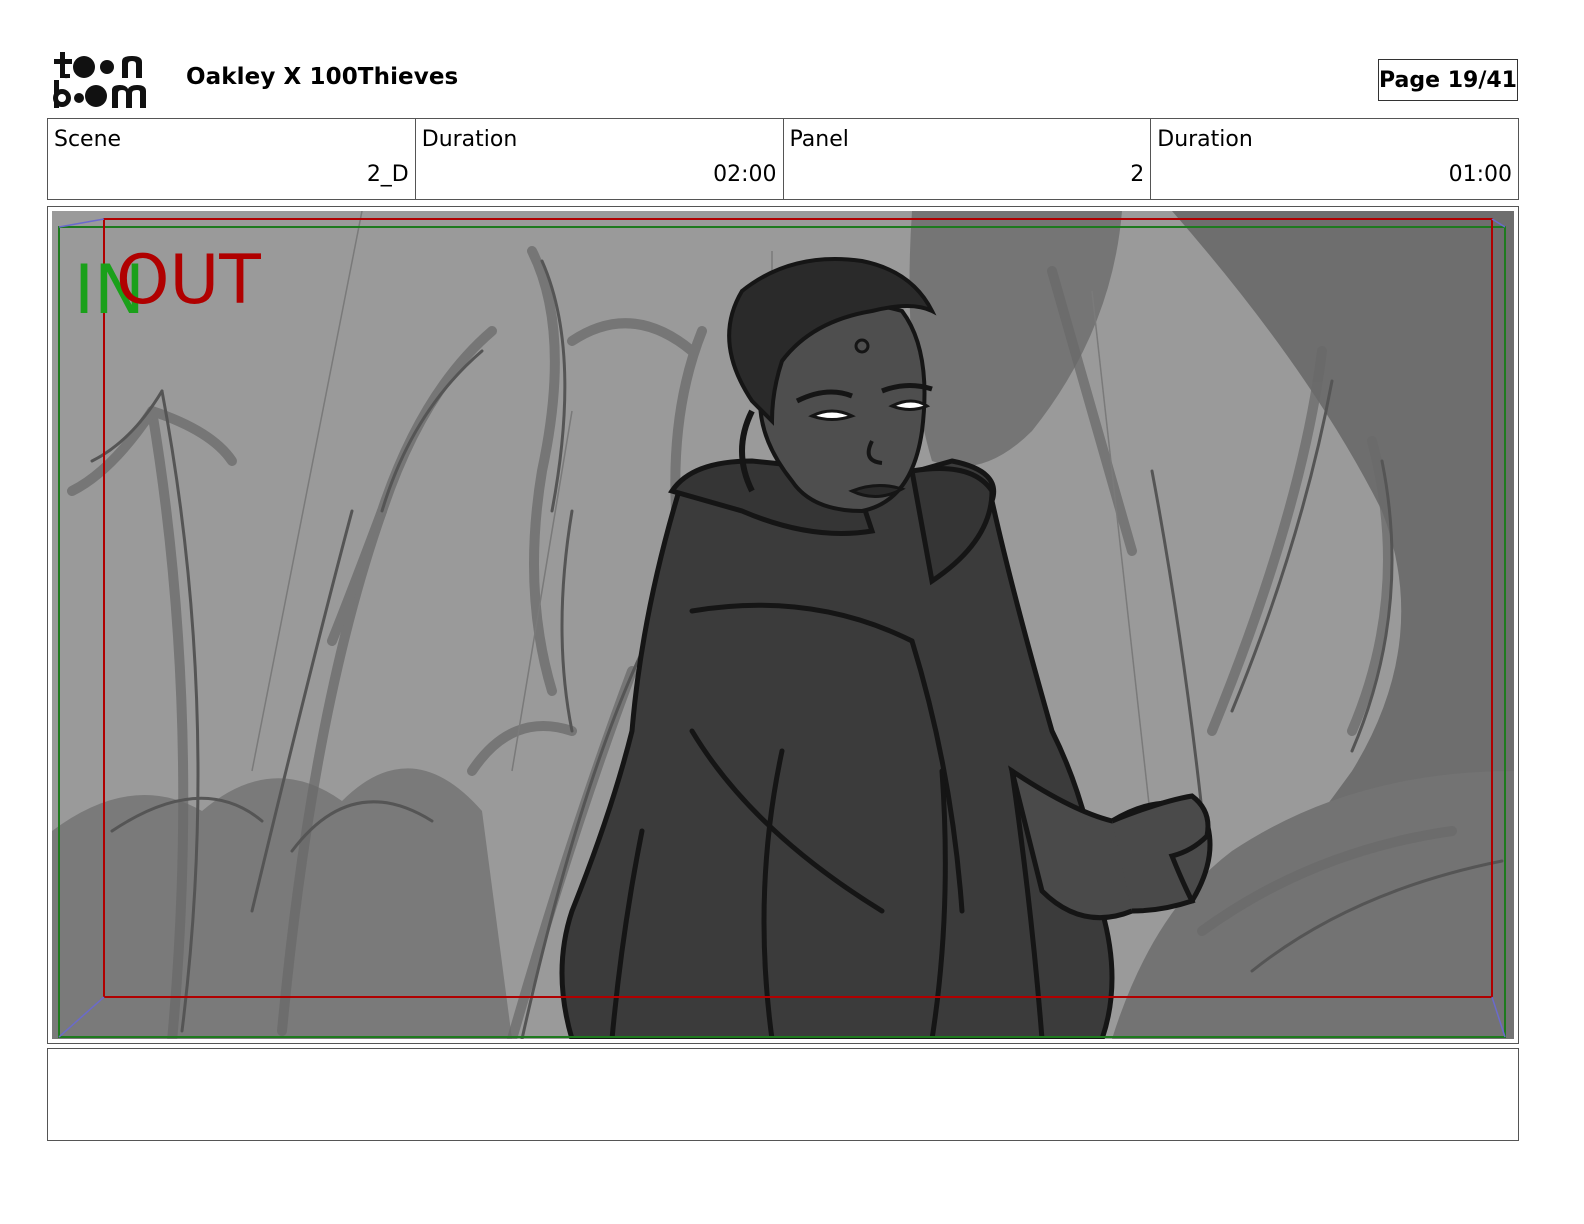 This screenshot has width=1584, height=1224. What do you see at coordinates (469, 139) in the screenshot?
I see `scene-duration-label: Duration` at bounding box center [469, 139].